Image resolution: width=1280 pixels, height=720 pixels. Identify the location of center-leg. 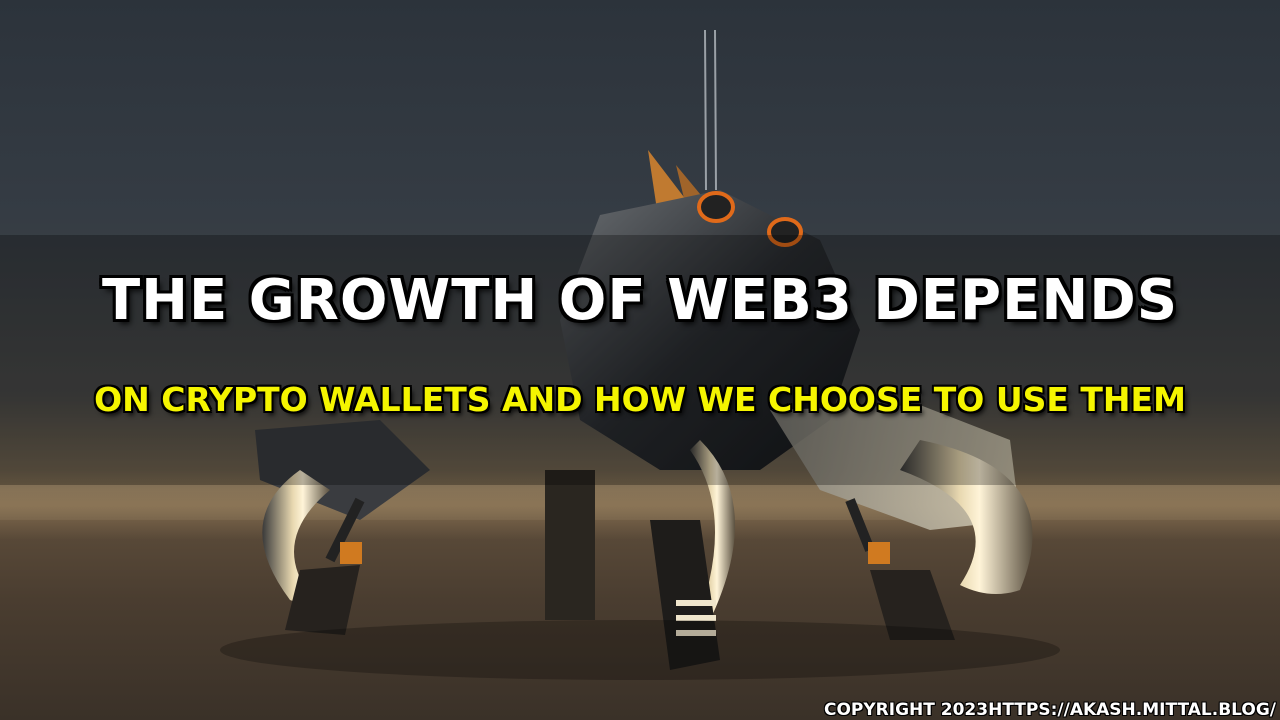
(570, 545).